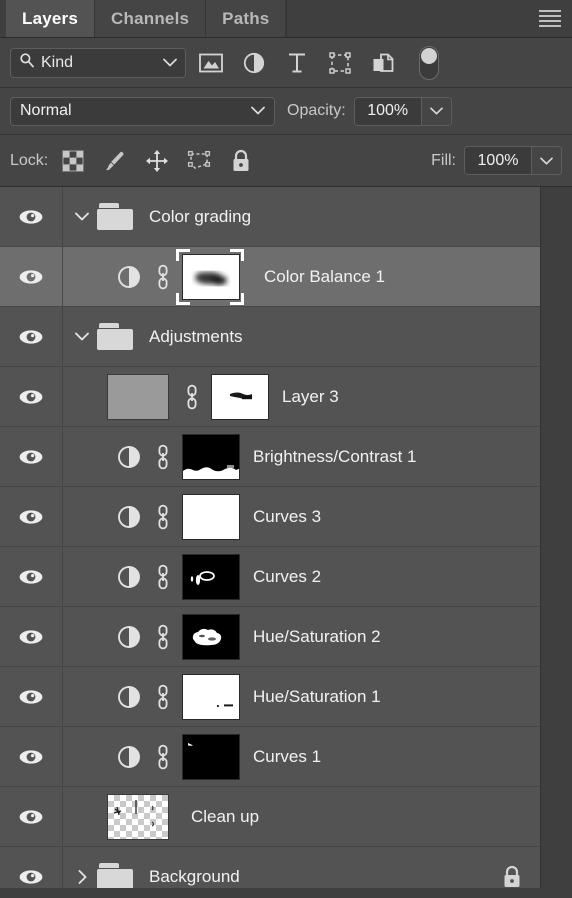  I want to click on layer-row-body: Color grading, so click(301, 216).